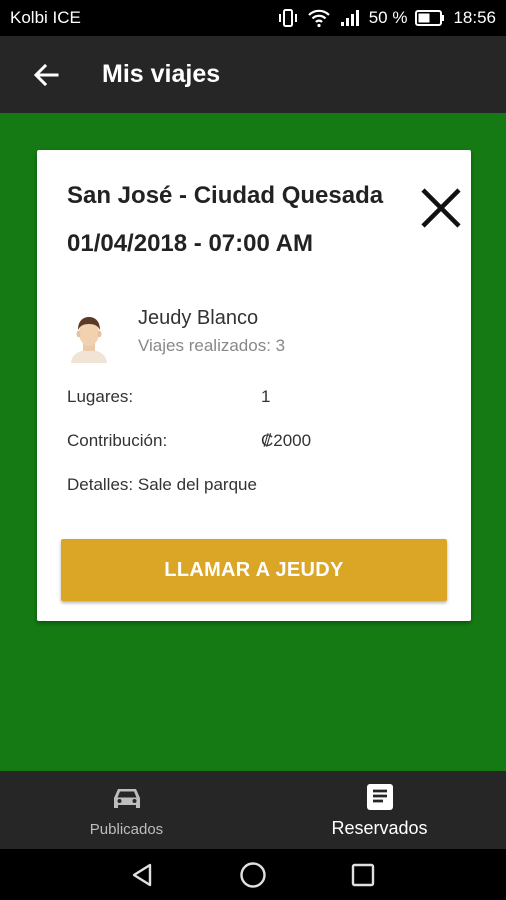 This screenshot has width=506, height=900. Describe the element at coordinates (253, 18) in the screenshot. I see `status-bar: Kolbi ICE 50 % 18:56` at that location.